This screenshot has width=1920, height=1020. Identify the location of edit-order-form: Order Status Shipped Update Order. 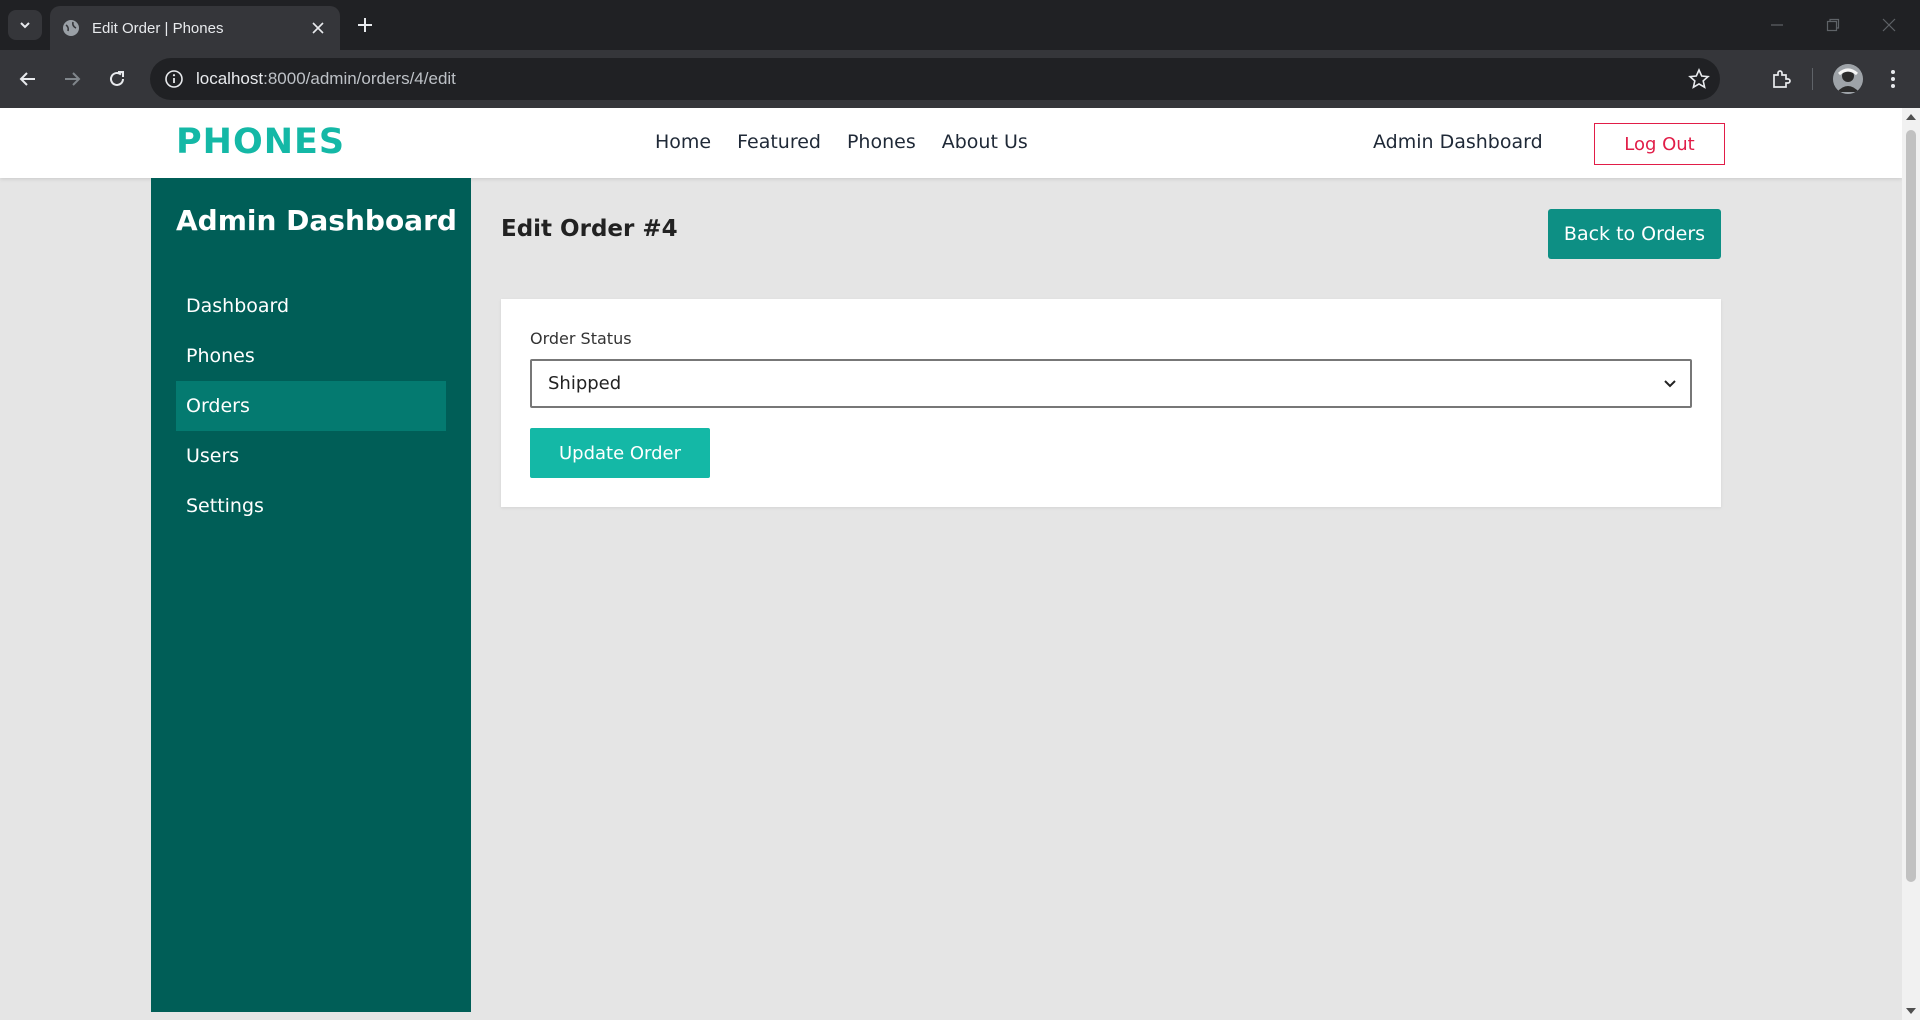
(1111, 403).